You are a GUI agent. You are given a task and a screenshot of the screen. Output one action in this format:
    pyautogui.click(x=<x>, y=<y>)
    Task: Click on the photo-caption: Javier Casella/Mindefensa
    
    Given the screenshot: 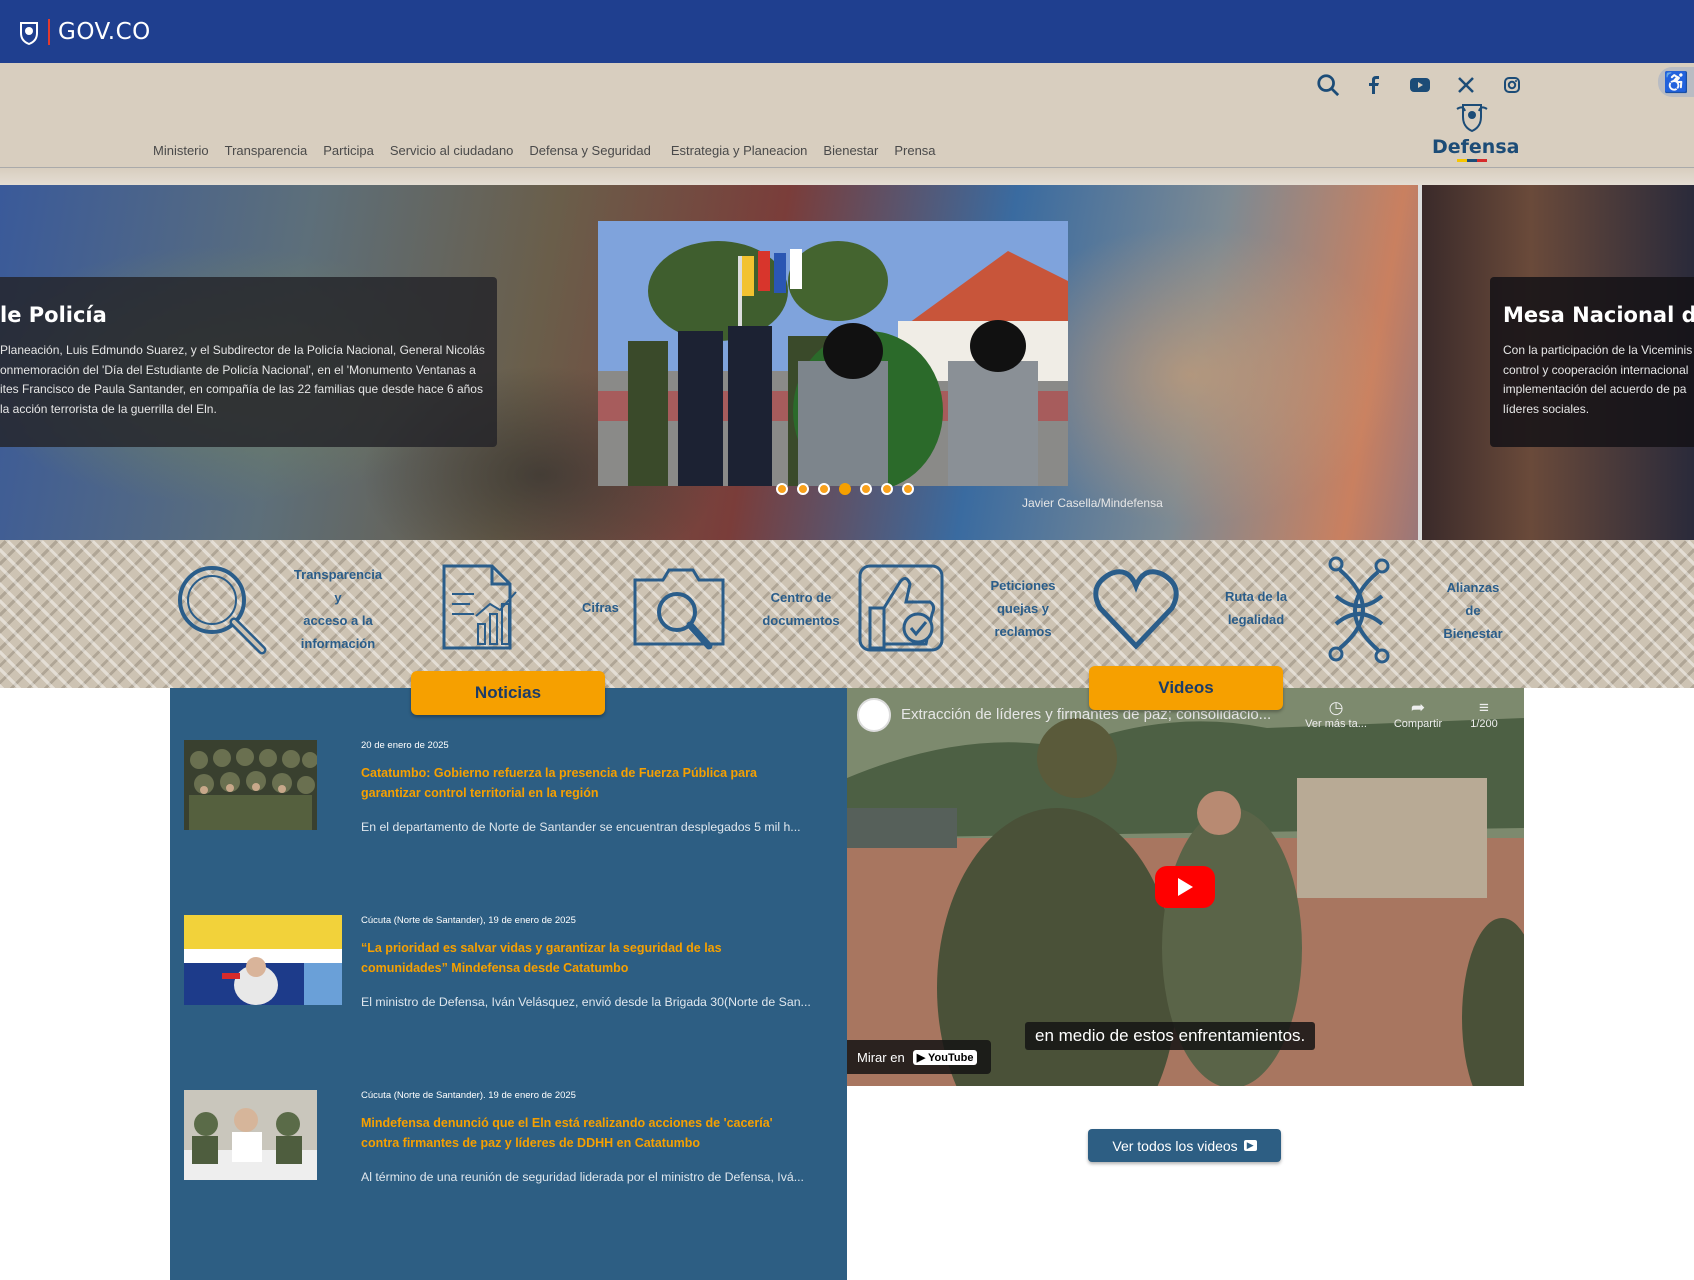 What is the action you would take?
    pyautogui.click(x=1092, y=503)
    